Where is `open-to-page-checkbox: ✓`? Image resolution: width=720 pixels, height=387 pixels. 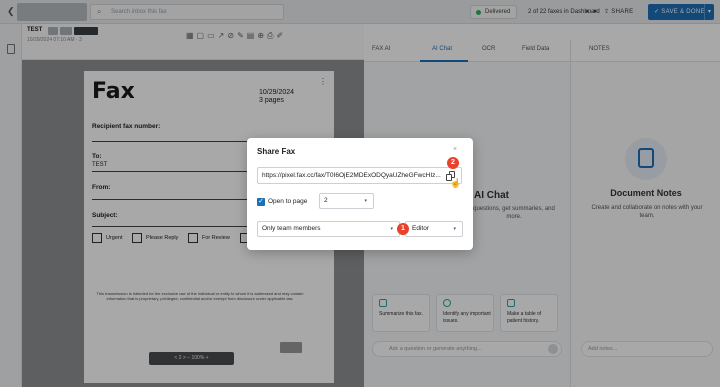 open-to-page-checkbox: ✓ is located at coordinates (261, 202).